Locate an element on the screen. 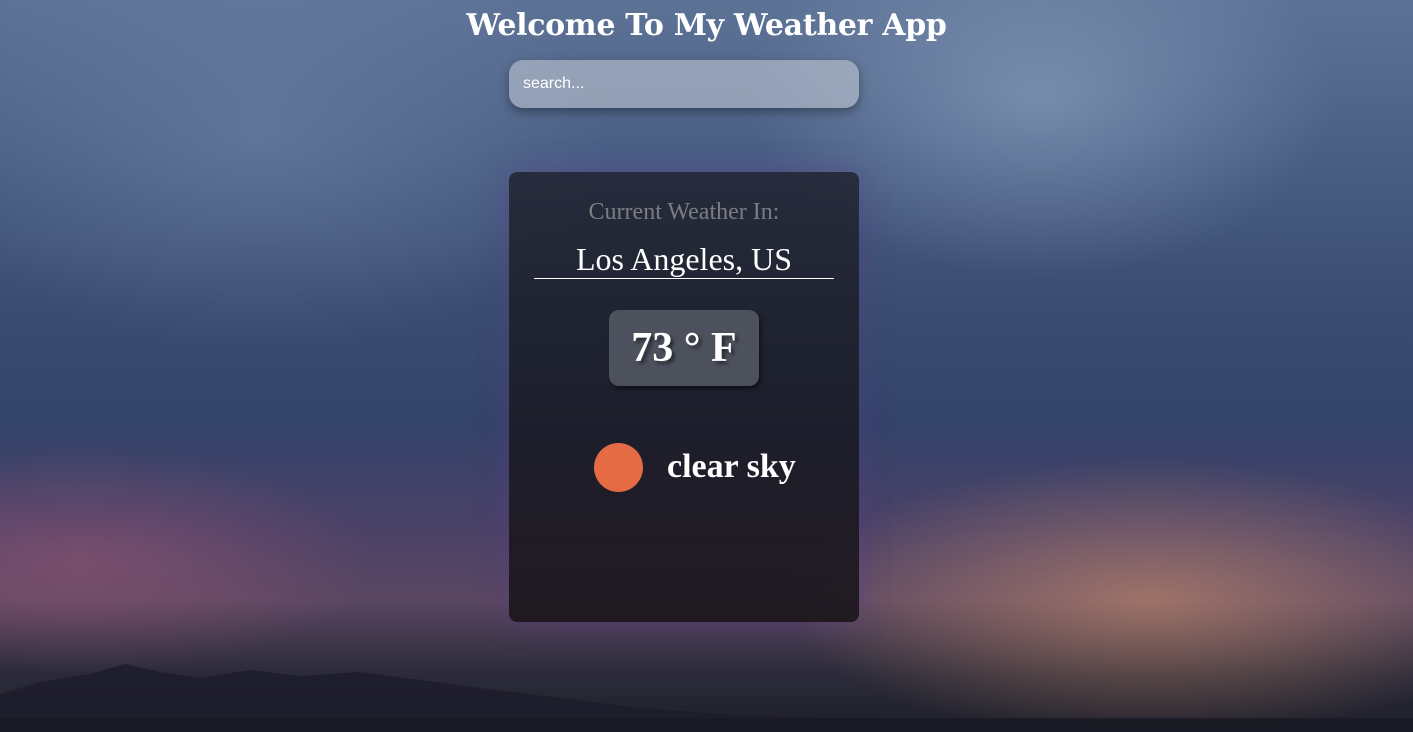 The width and height of the screenshot is (1413, 732). mountain-silhouette is located at coordinates (706, 698).